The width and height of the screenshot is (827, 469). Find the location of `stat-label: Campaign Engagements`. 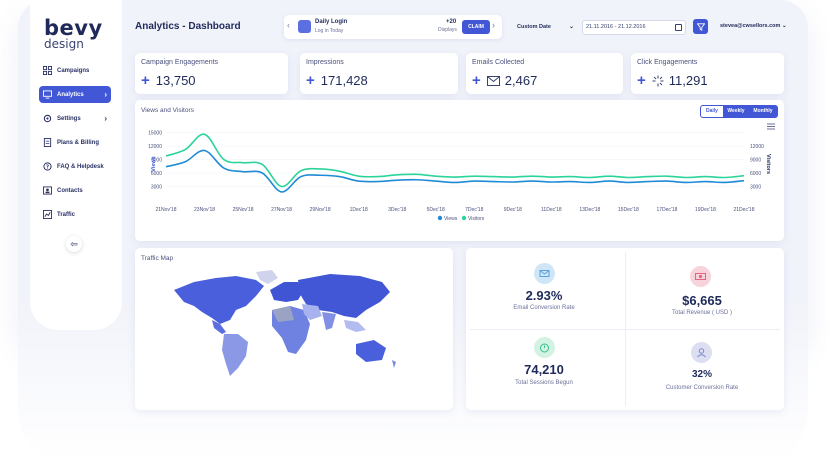

stat-label: Campaign Engagements is located at coordinates (180, 62).